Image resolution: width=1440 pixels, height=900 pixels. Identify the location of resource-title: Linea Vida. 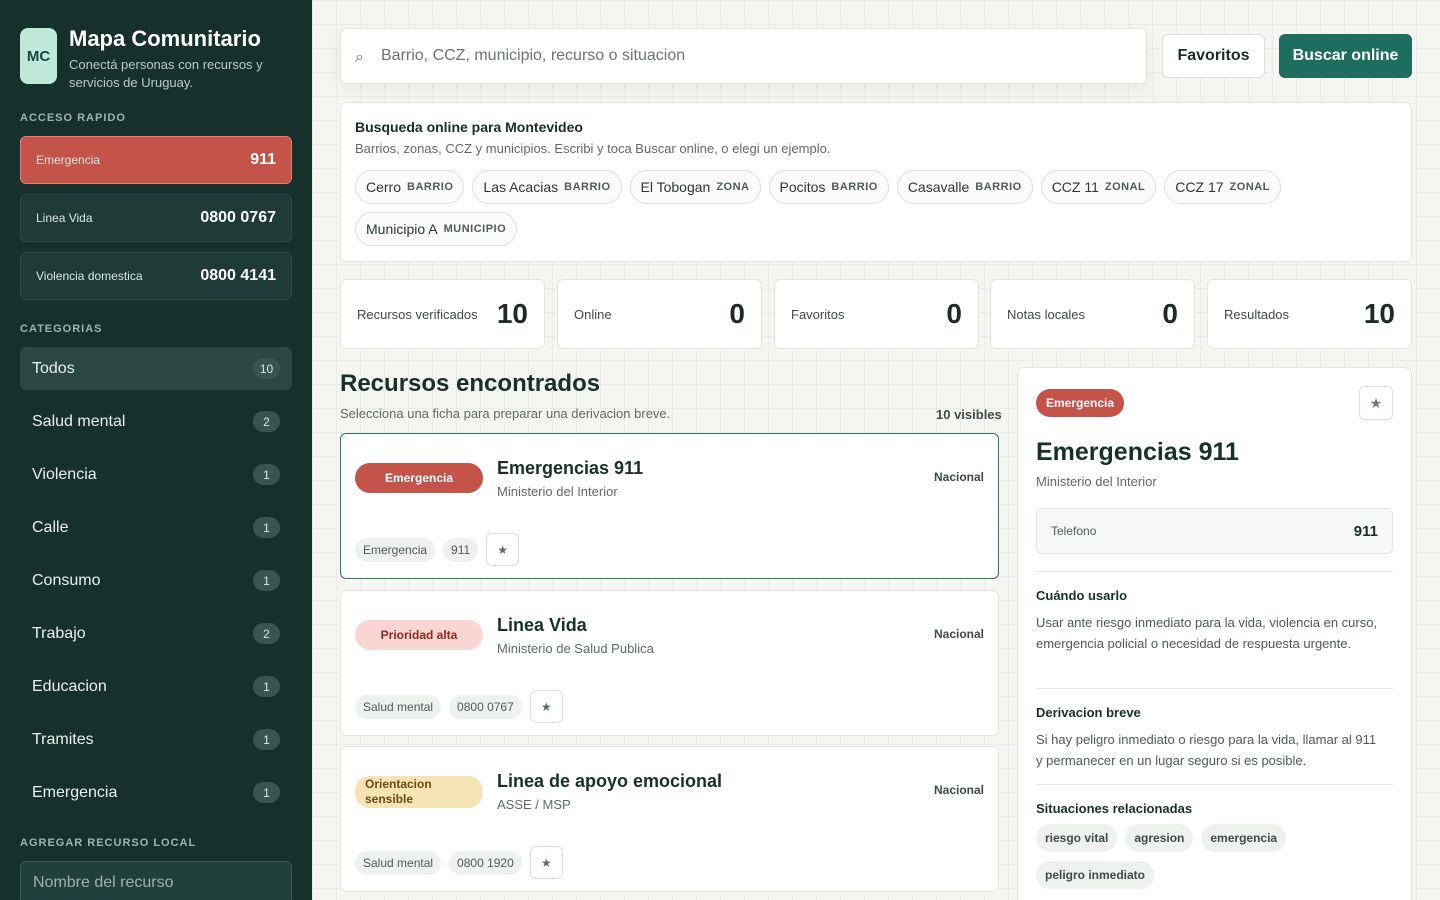
(542, 625).